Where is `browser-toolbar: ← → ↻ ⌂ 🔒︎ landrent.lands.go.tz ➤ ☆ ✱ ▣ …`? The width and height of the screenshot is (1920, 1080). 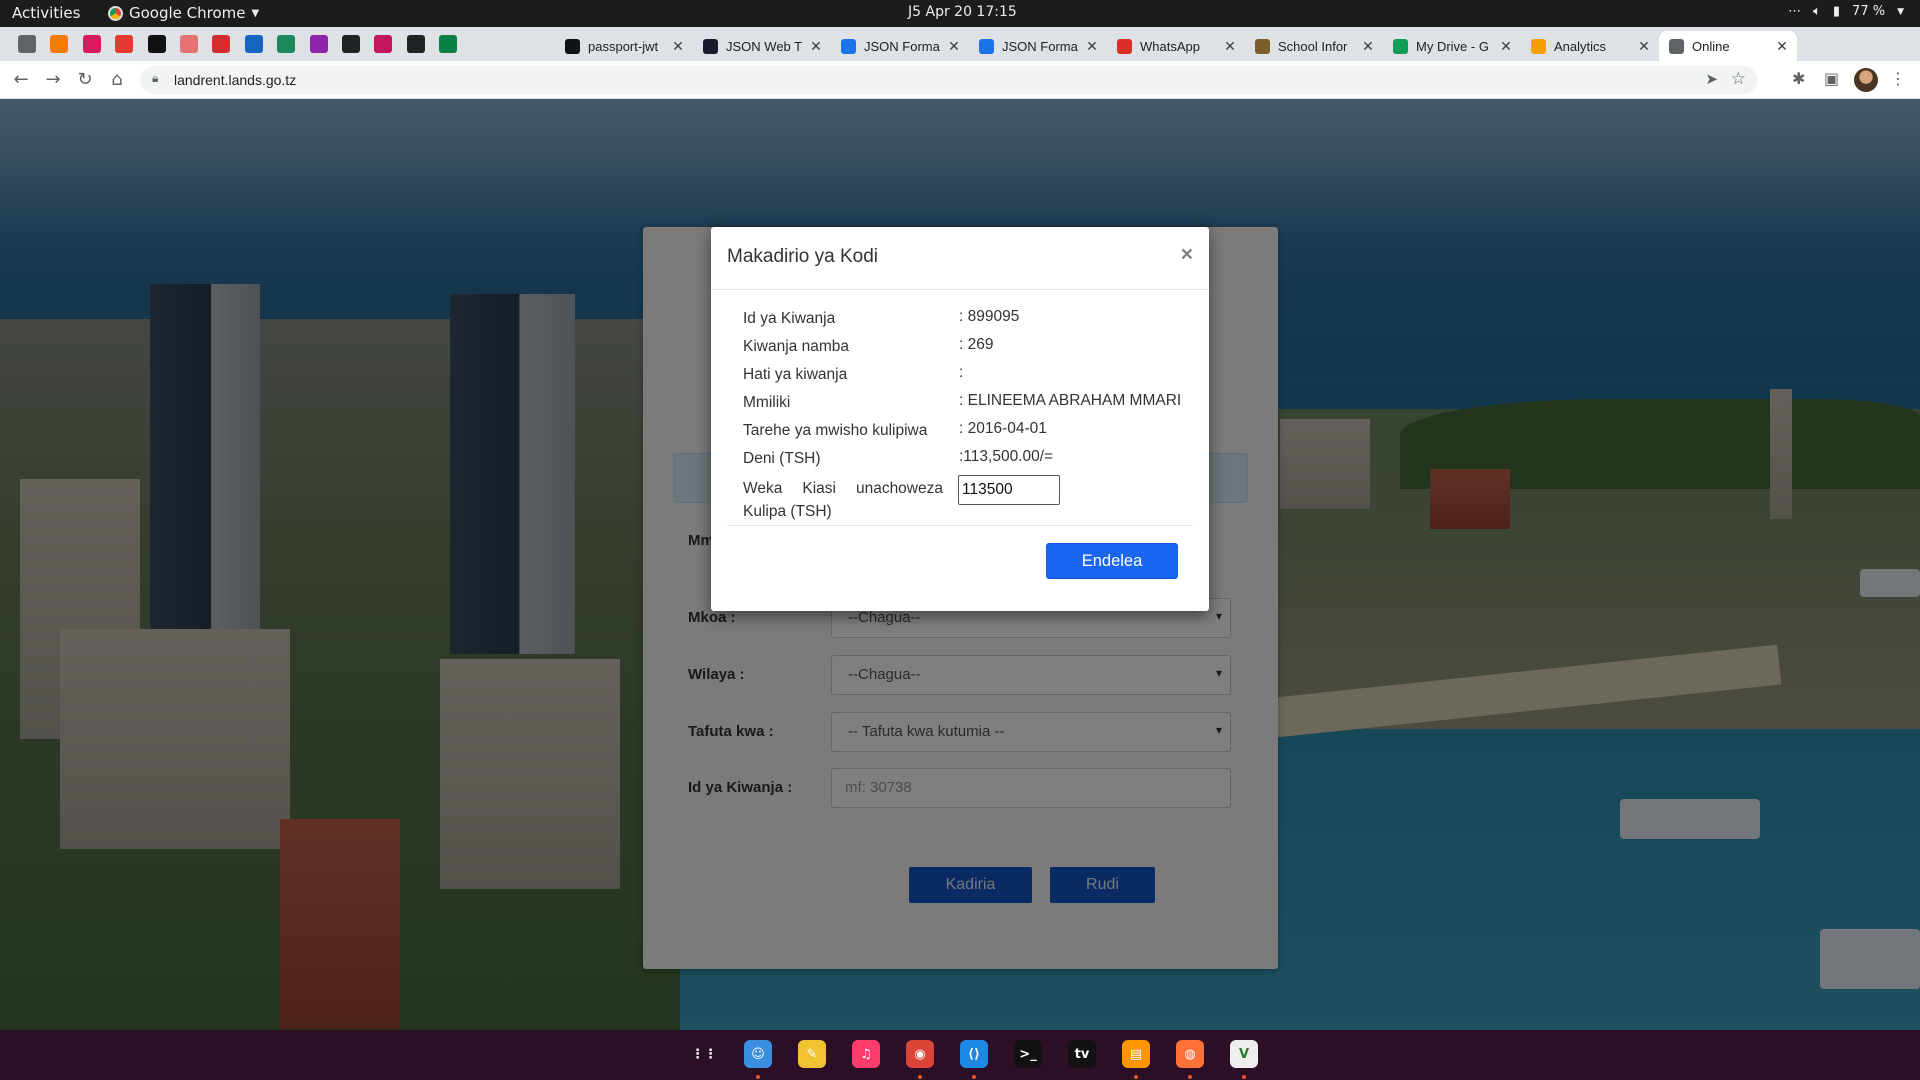 browser-toolbar: ← → ↻ ⌂ 🔒︎ landrent.lands.go.tz ➤ ☆ ✱ ▣ … is located at coordinates (960, 80).